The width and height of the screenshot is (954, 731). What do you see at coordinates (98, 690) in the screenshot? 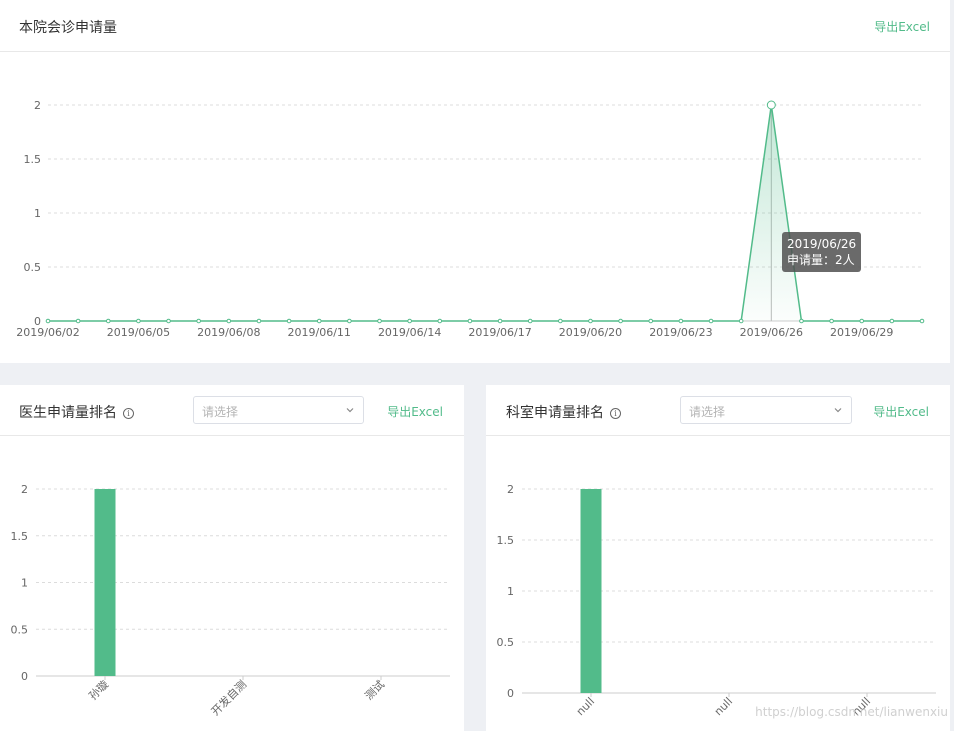
I see `x-tick-label: 孙璇` at bounding box center [98, 690].